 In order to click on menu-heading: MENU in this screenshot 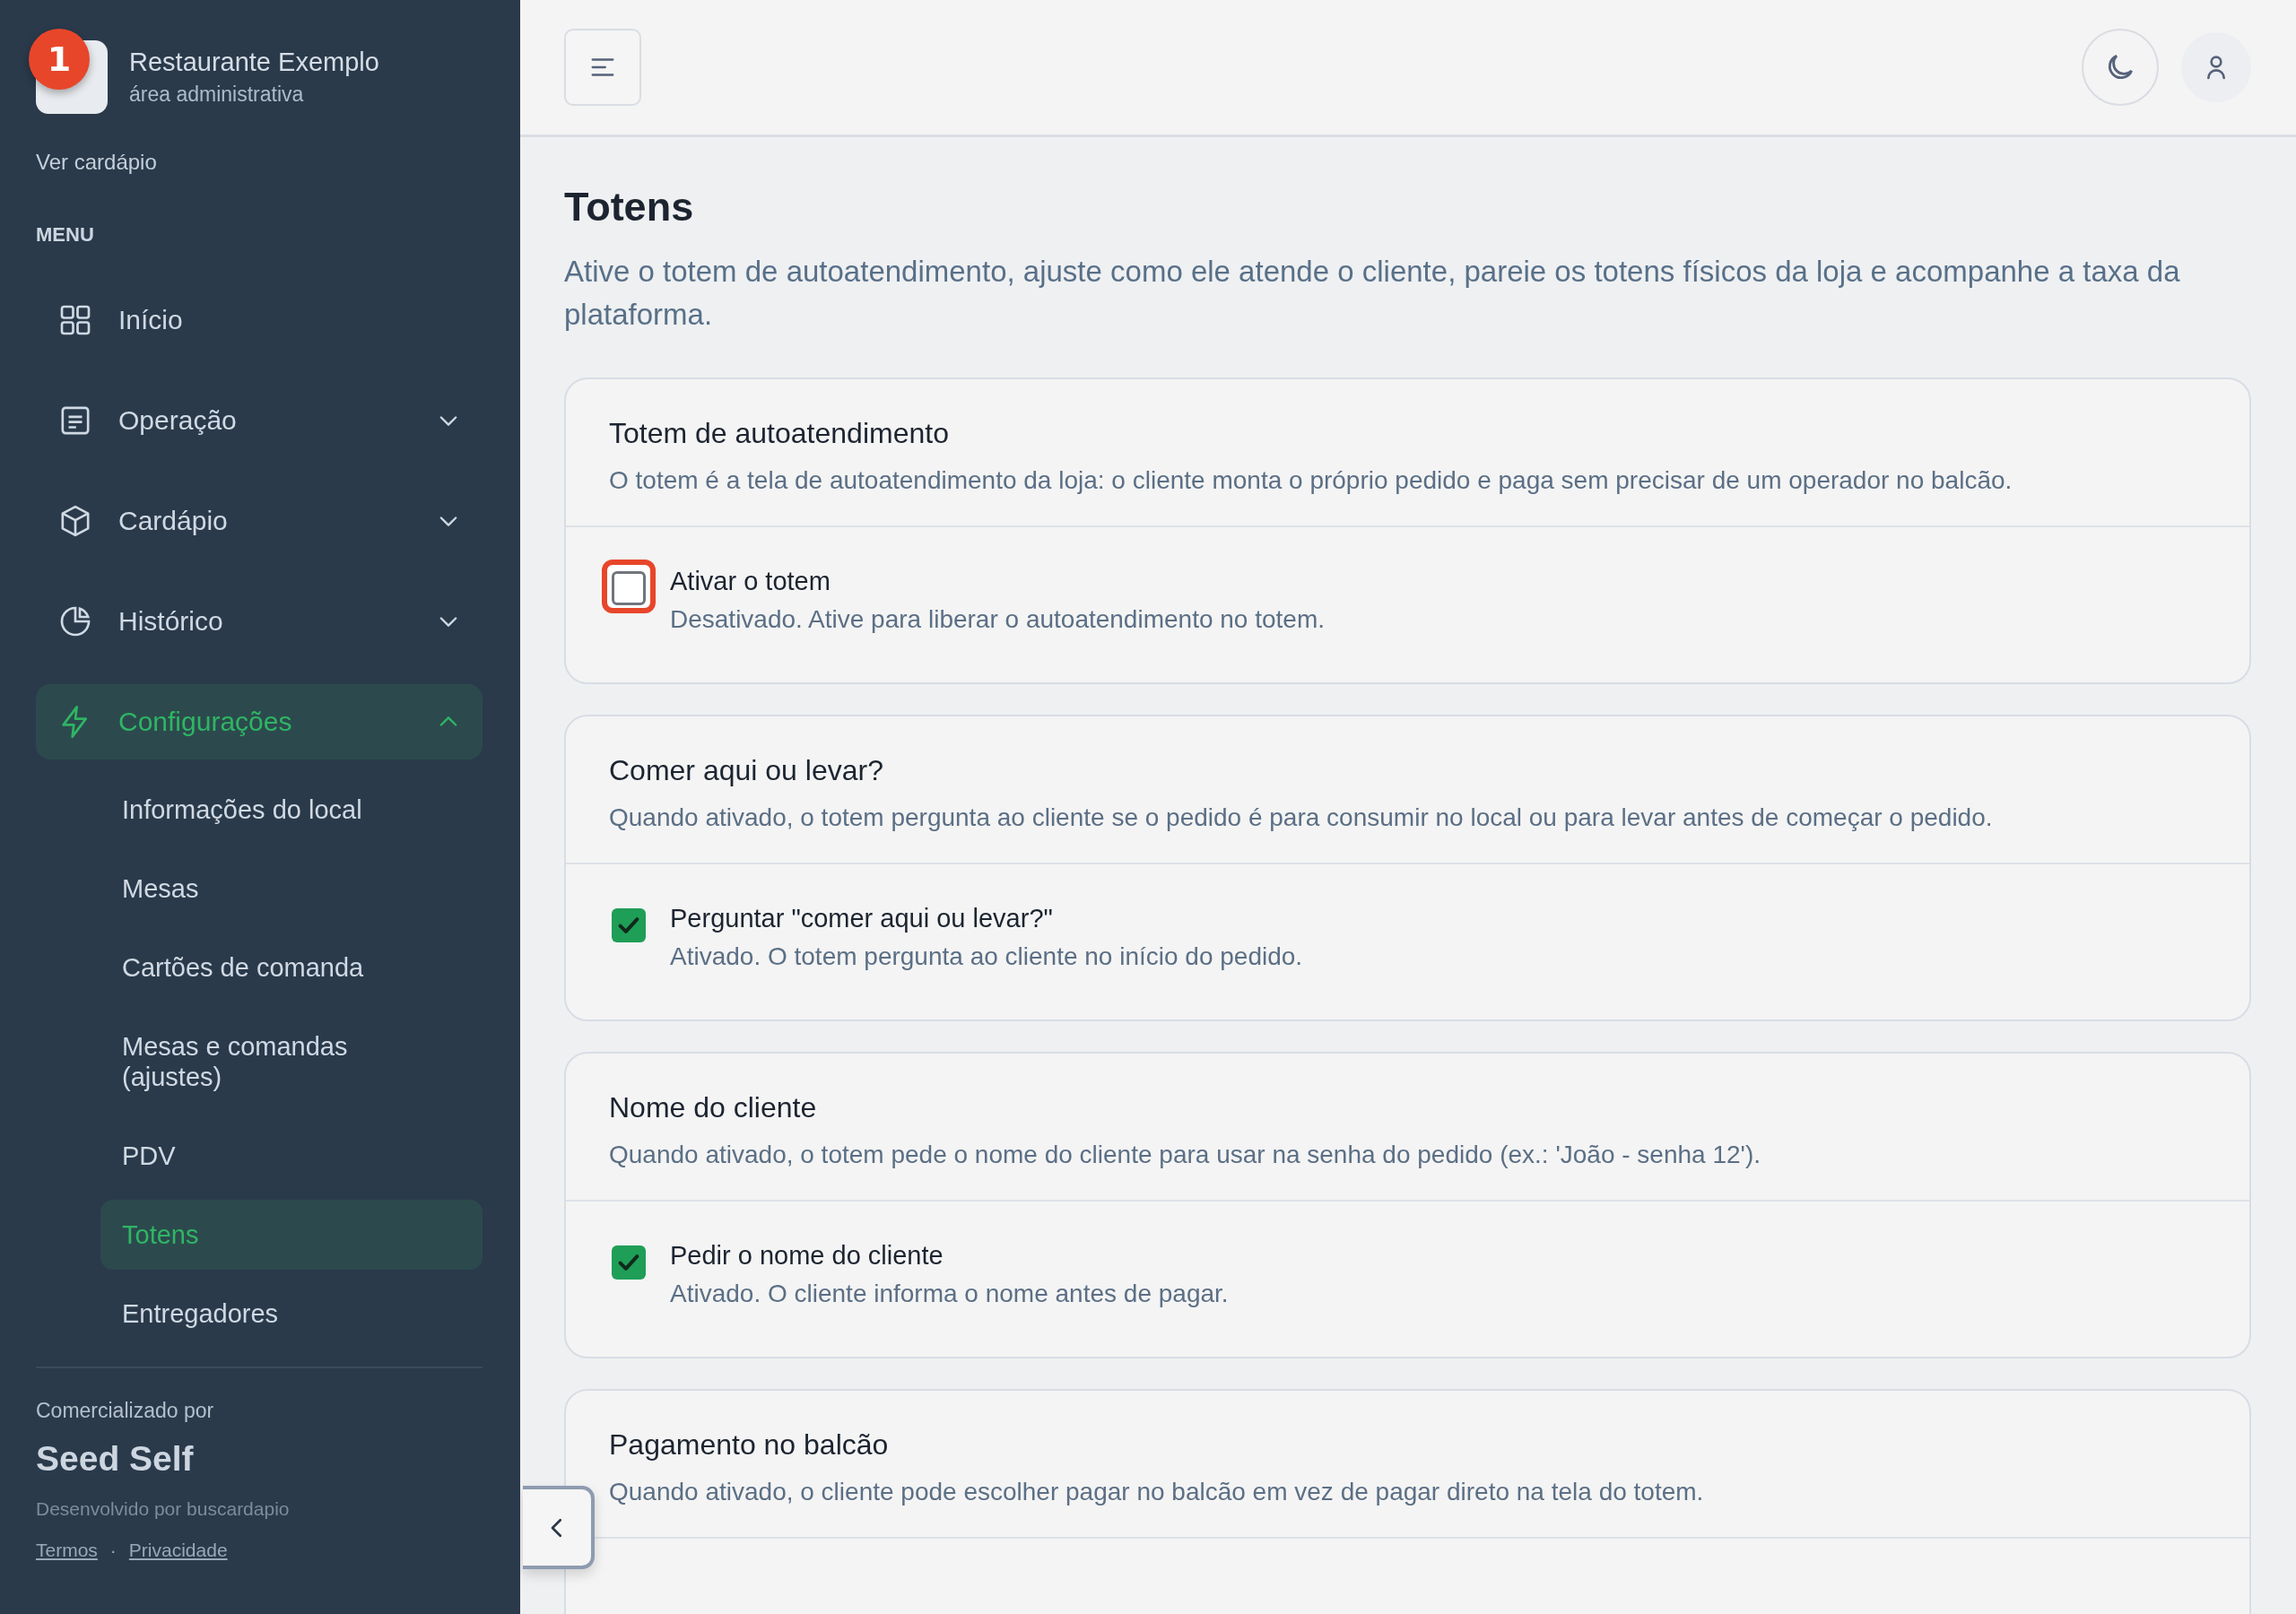, I will do `click(65, 235)`.